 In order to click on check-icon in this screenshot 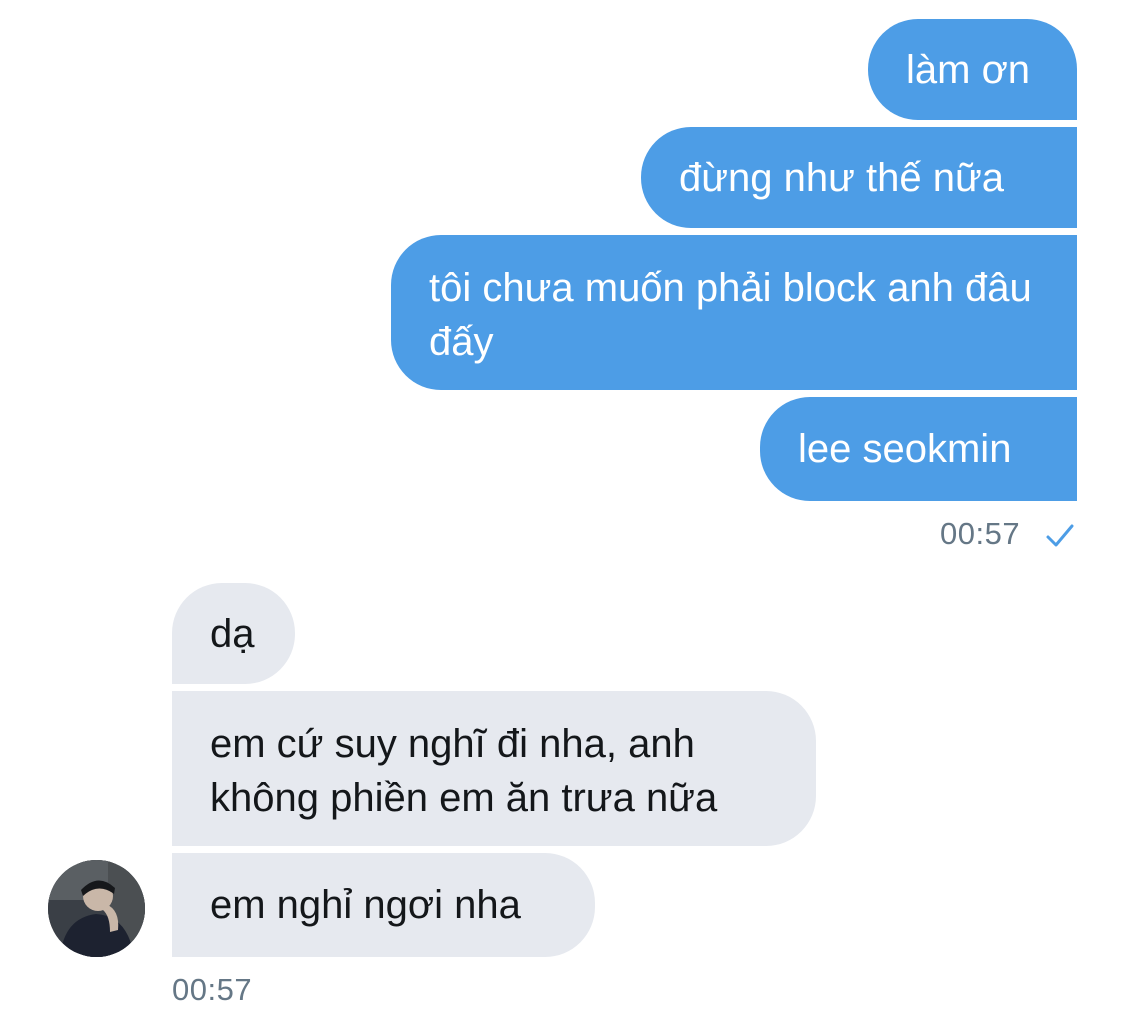, I will do `click(1060, 535)`.